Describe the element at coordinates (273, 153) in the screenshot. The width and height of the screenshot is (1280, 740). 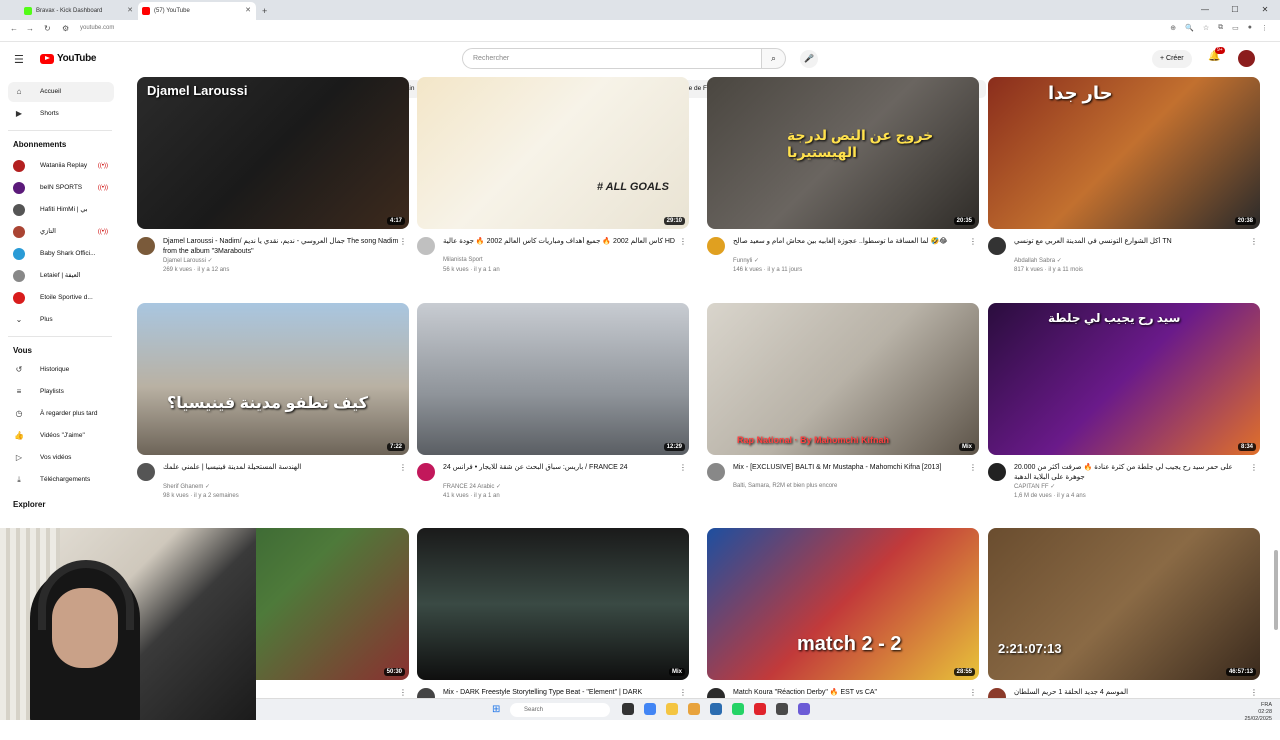
I see `video-thumbnail: Djamel Laroussi 4:17` at that location.